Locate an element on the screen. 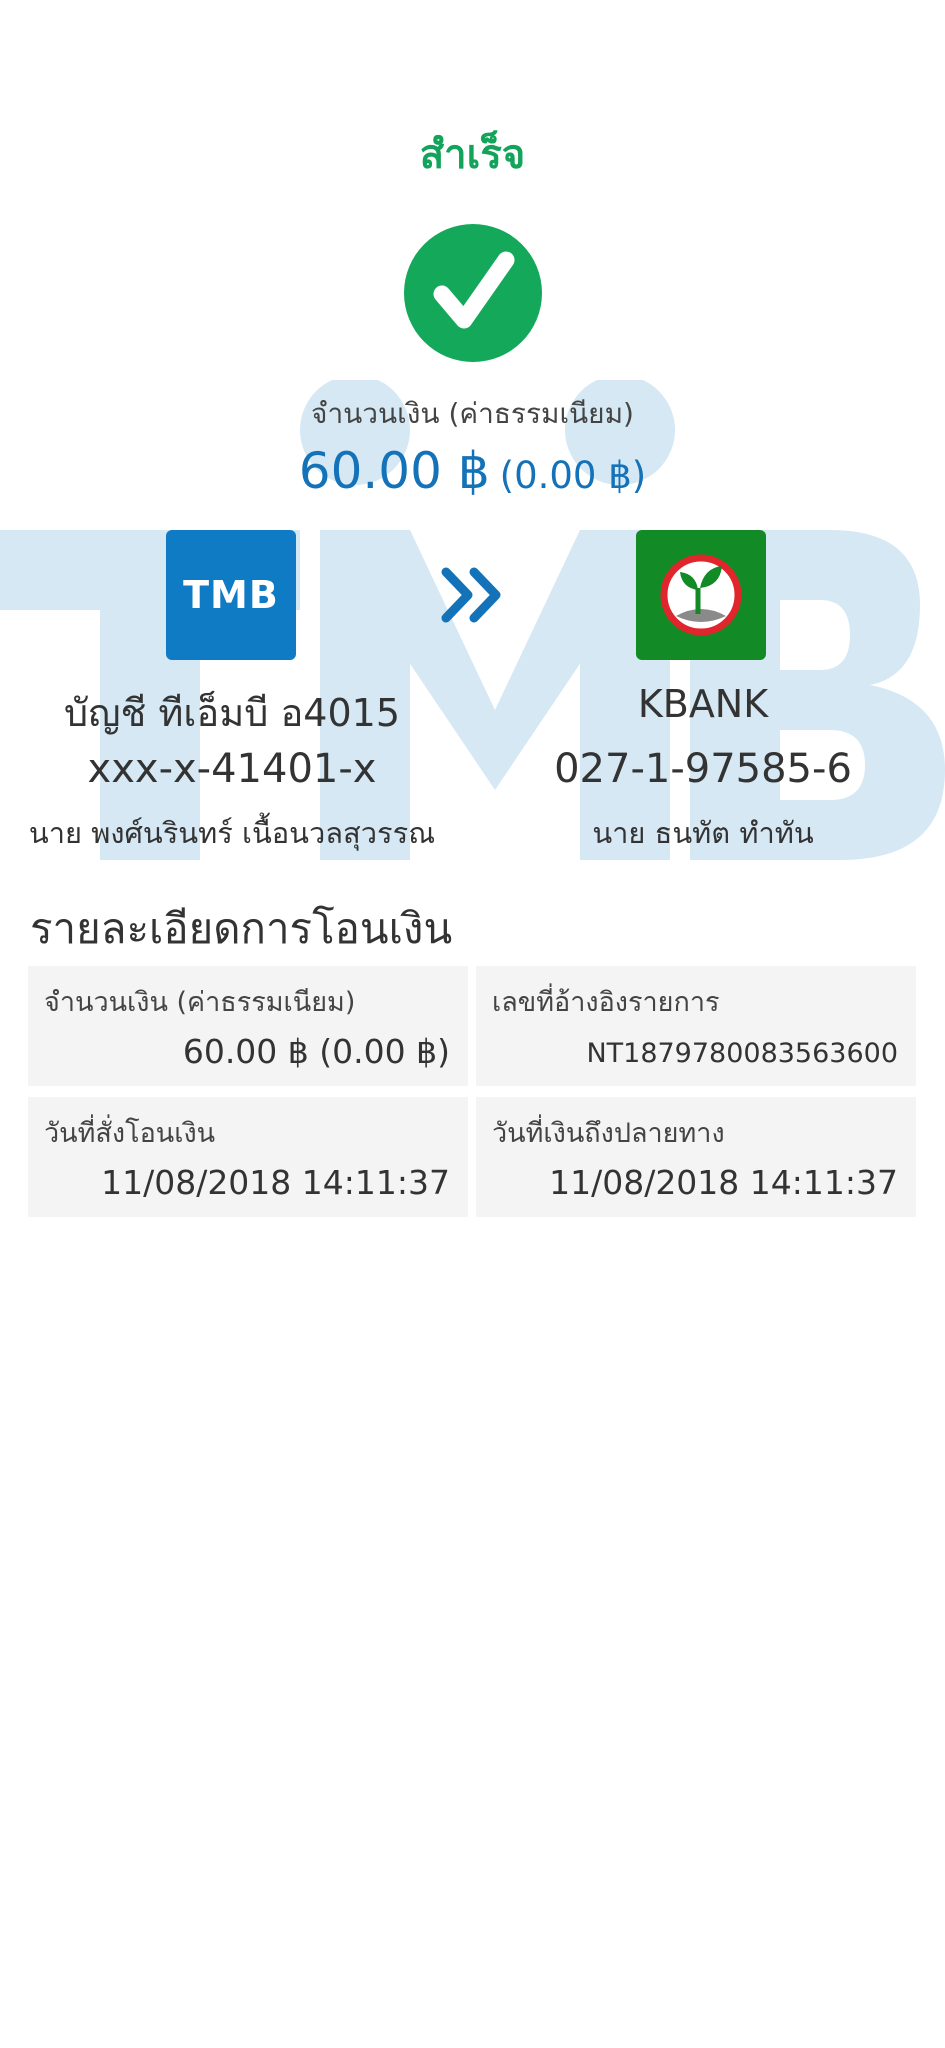  detail-label: เลขที่อ้างอิงรายการ is located at coordinates (606, 1002).